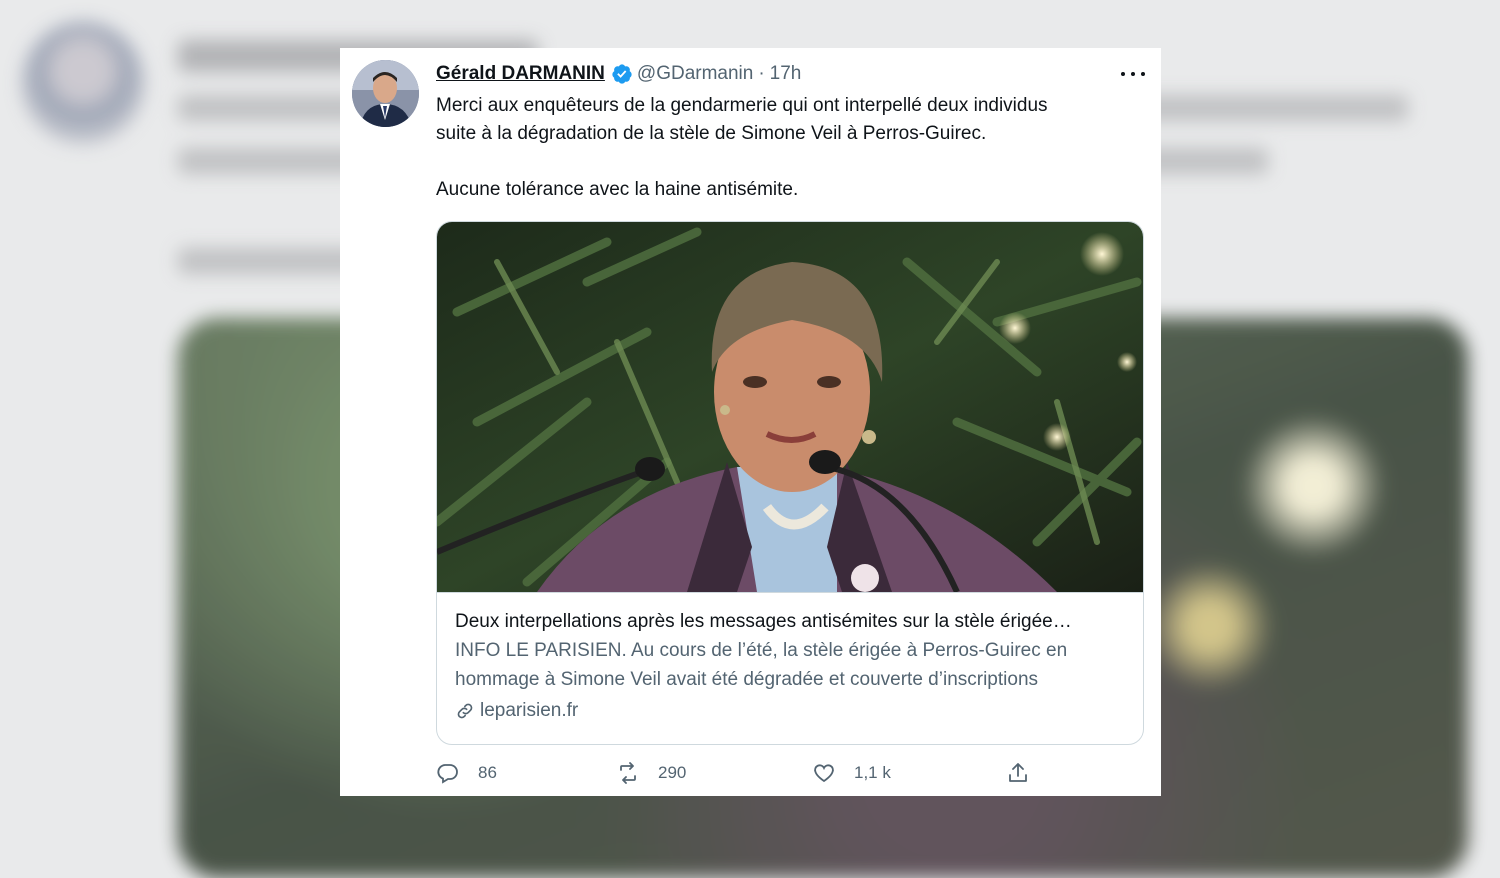  What do you see at coordinates (465, 710) in the screenshot?
I see `link-icon` at bounding box center [465, 710].